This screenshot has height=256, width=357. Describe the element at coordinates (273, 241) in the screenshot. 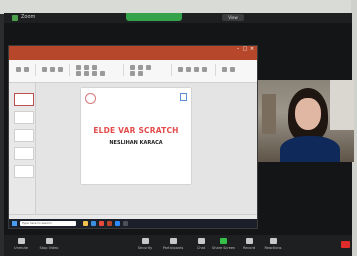

I see `reactions-icon` at that location.